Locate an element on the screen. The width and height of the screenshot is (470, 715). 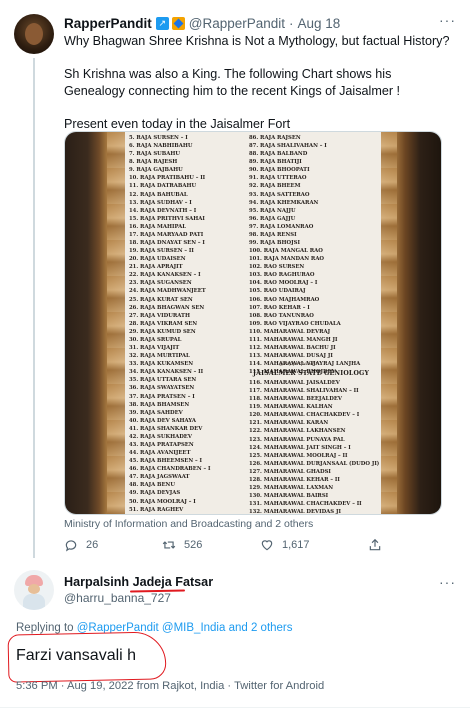
genealogy-entry: 103. RAO RAGHURAO is located at coordinates (282, 275).